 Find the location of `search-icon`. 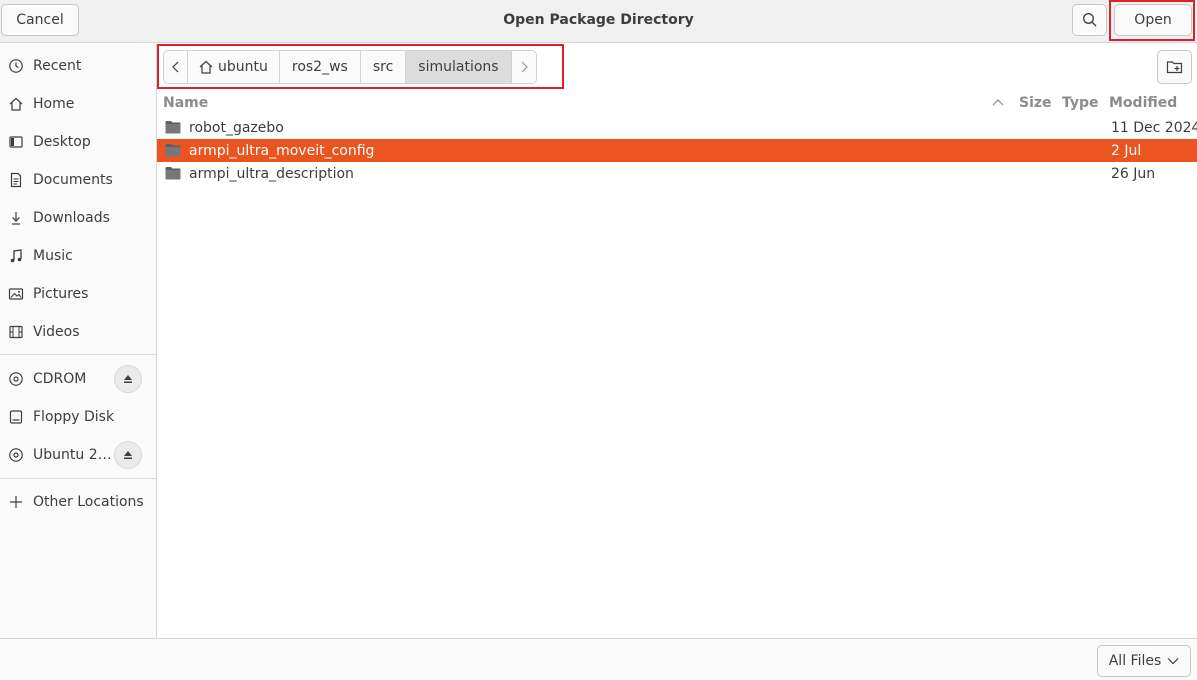

search-icon is located at coordinates (1089, 20).